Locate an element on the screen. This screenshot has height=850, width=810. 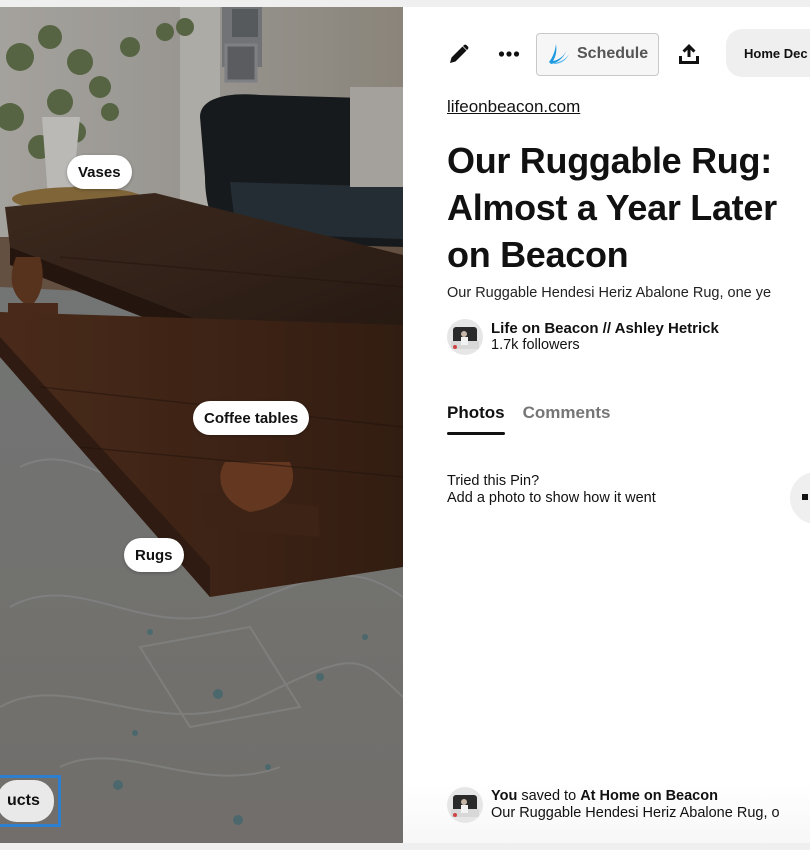
pencil-icon is located at coordinates (459, 53).